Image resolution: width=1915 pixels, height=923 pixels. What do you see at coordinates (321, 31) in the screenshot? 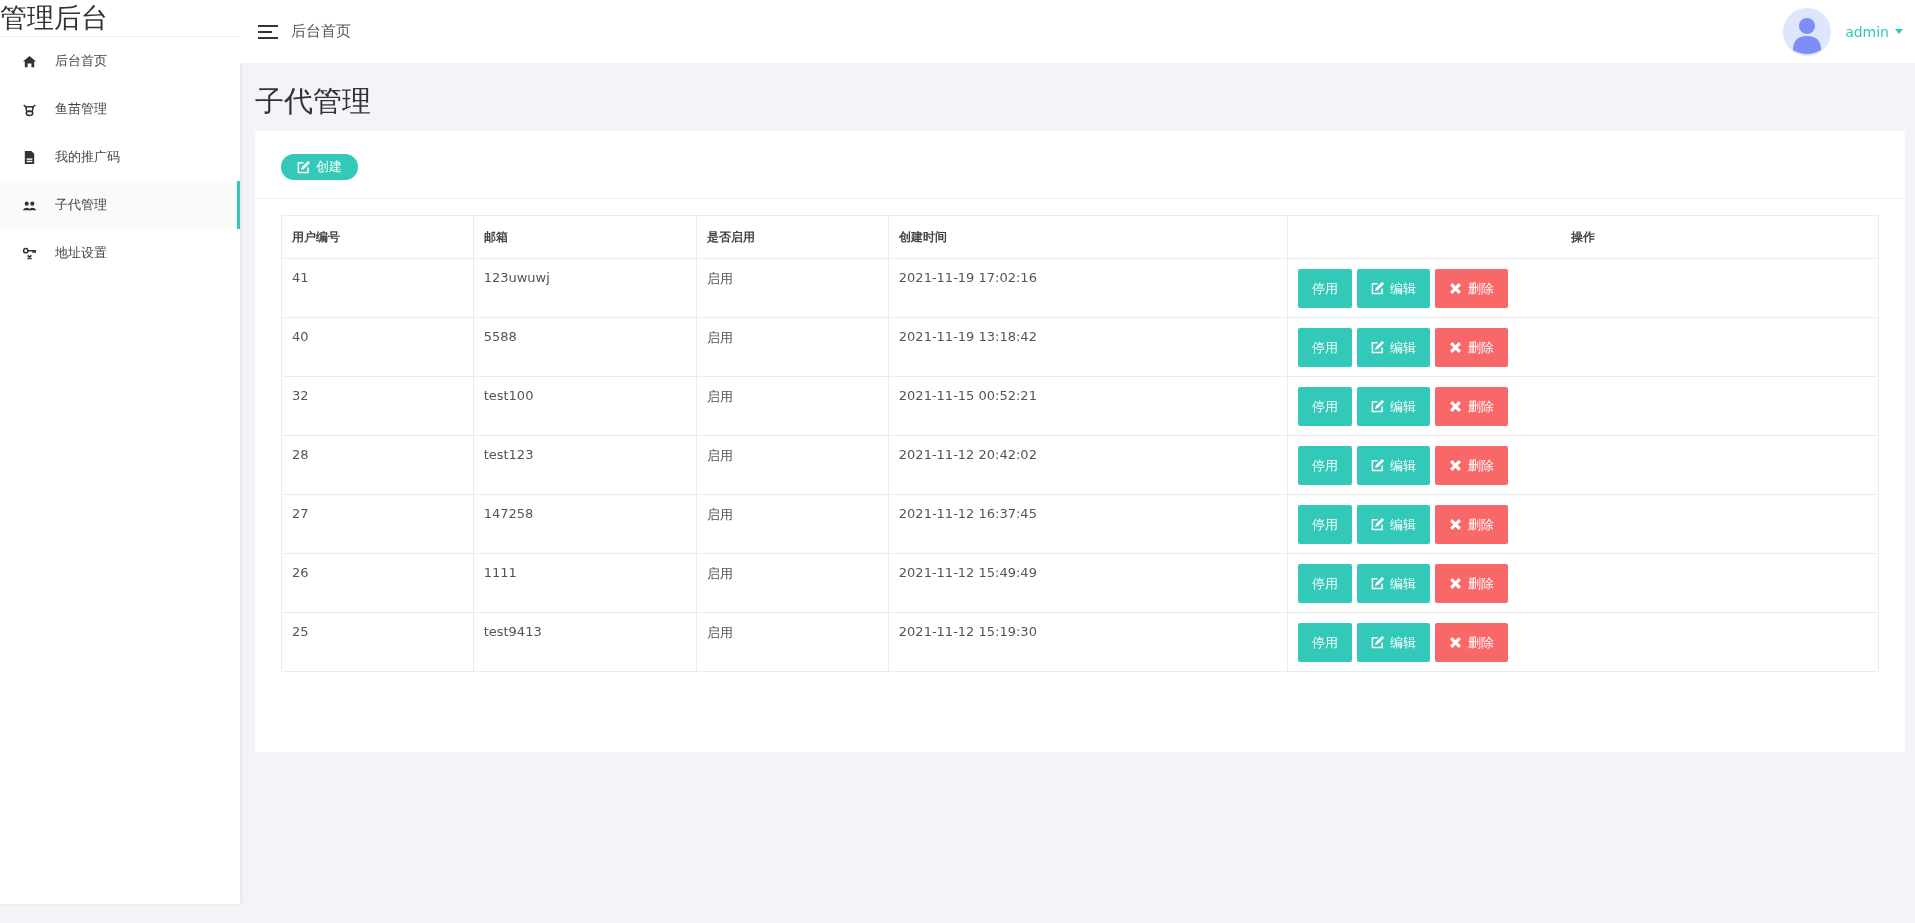
I see `breadcrumb-link: 后台首页` at bounding box center [321, 31].